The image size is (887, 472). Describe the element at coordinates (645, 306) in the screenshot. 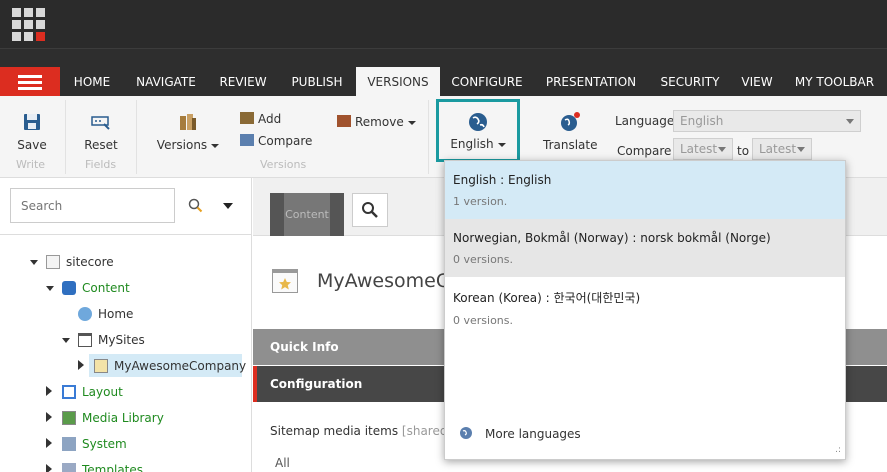

I see `language-option-korean: Korean (Korea) : 한국어(대한민국) 0 versions.` at that location.